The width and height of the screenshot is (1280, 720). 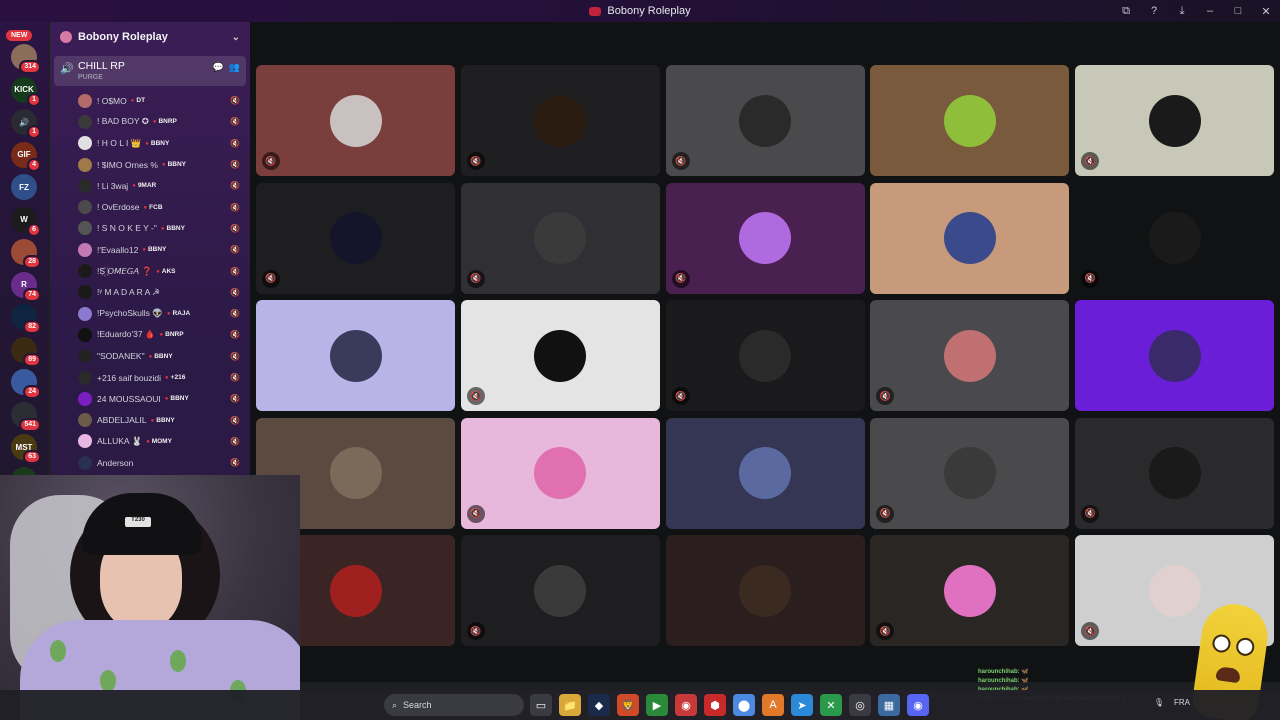 I want to click on chevron-down-icon: ⌄, so click(x=236, y=37).